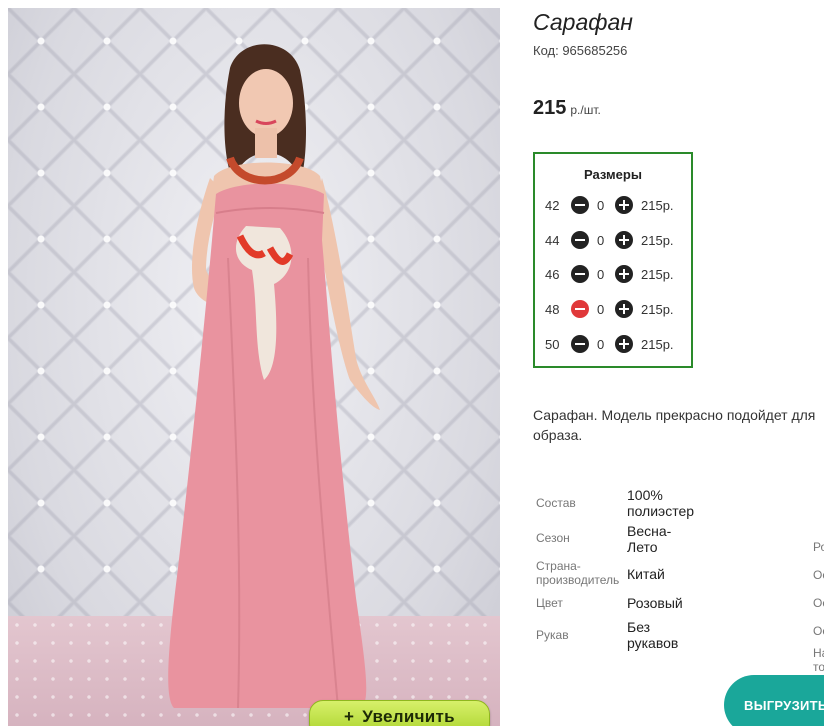 The image size is (824, 726). What do you see at coordinates (661, 503) in the screenshot?
I see `spec-value: 100% полиэстер` at bounding box center [661, 503].